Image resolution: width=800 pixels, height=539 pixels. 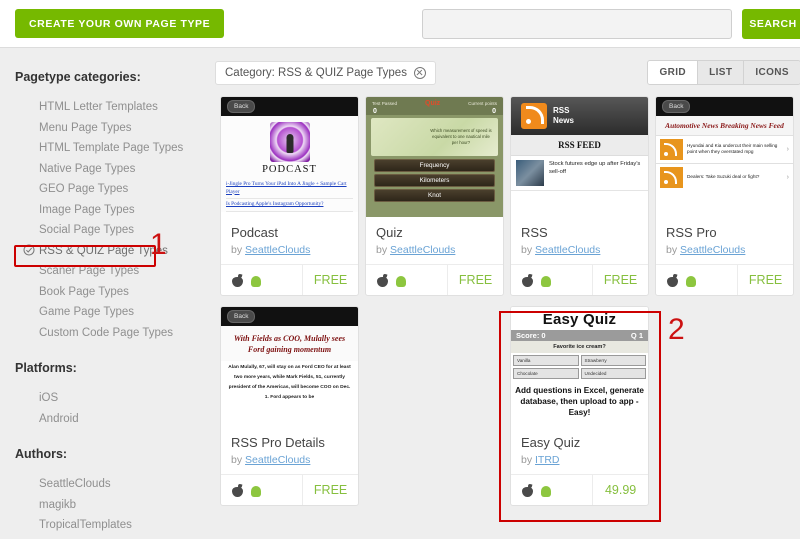 I want to click on card-title: Podcast, so click(x=254, y=232).